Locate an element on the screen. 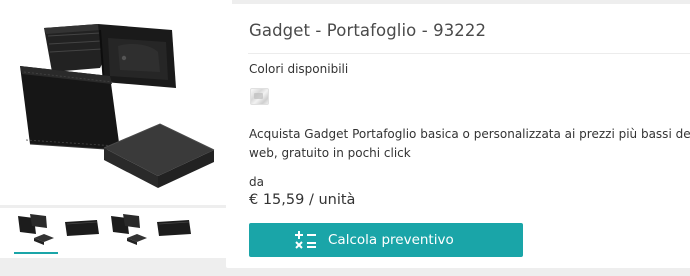 The image size is (690, 276). gift-box is located at coordinates (159, 155).